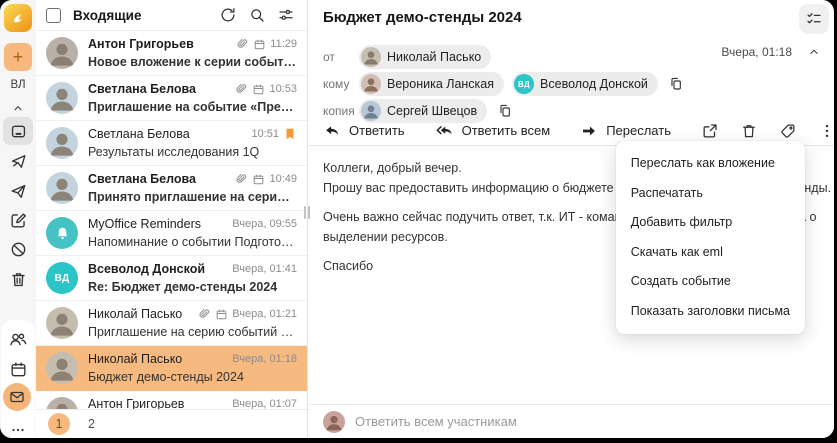 This screenshot has height=443, width=837. Describe the element at coordinates (283, 89) in the screenshot. I see `email-time: 10:53` at that location.